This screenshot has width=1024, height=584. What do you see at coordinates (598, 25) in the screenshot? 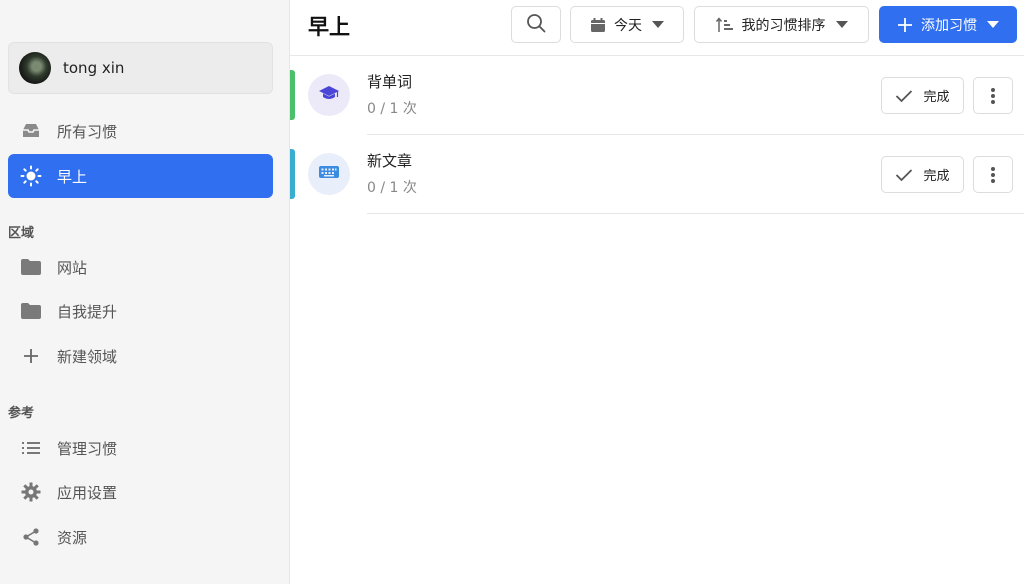
I see `calendar-icon` at bounding box center [598, 25].